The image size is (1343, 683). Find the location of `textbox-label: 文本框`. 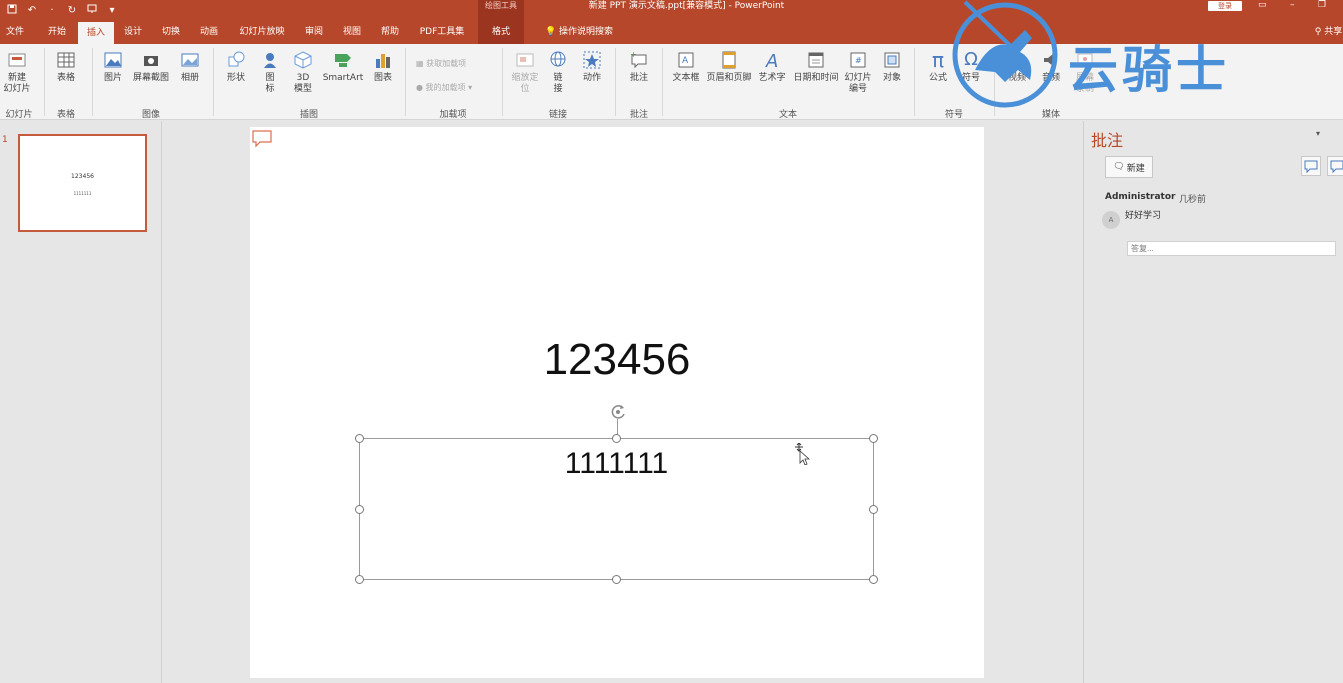

textbox-label: 文本框 is located at coordinates (686, 78).